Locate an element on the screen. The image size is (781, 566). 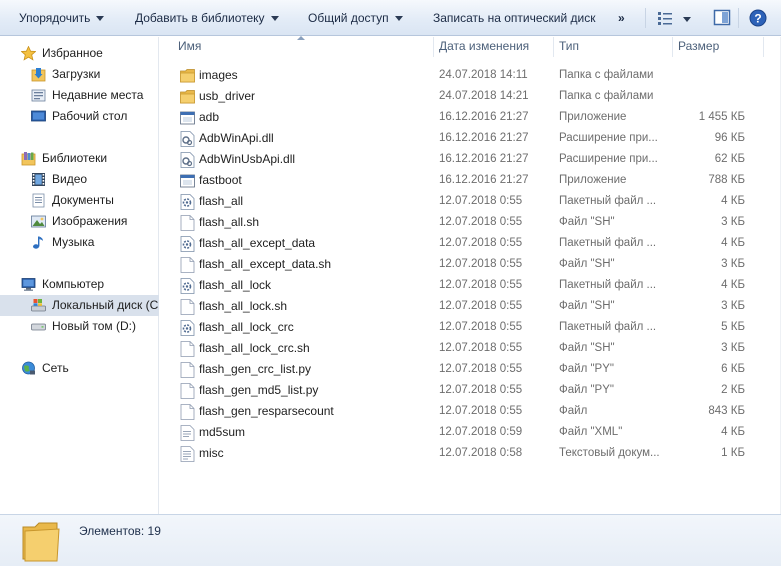
file-size: 4 КБ is located at coordinates (733, 243).